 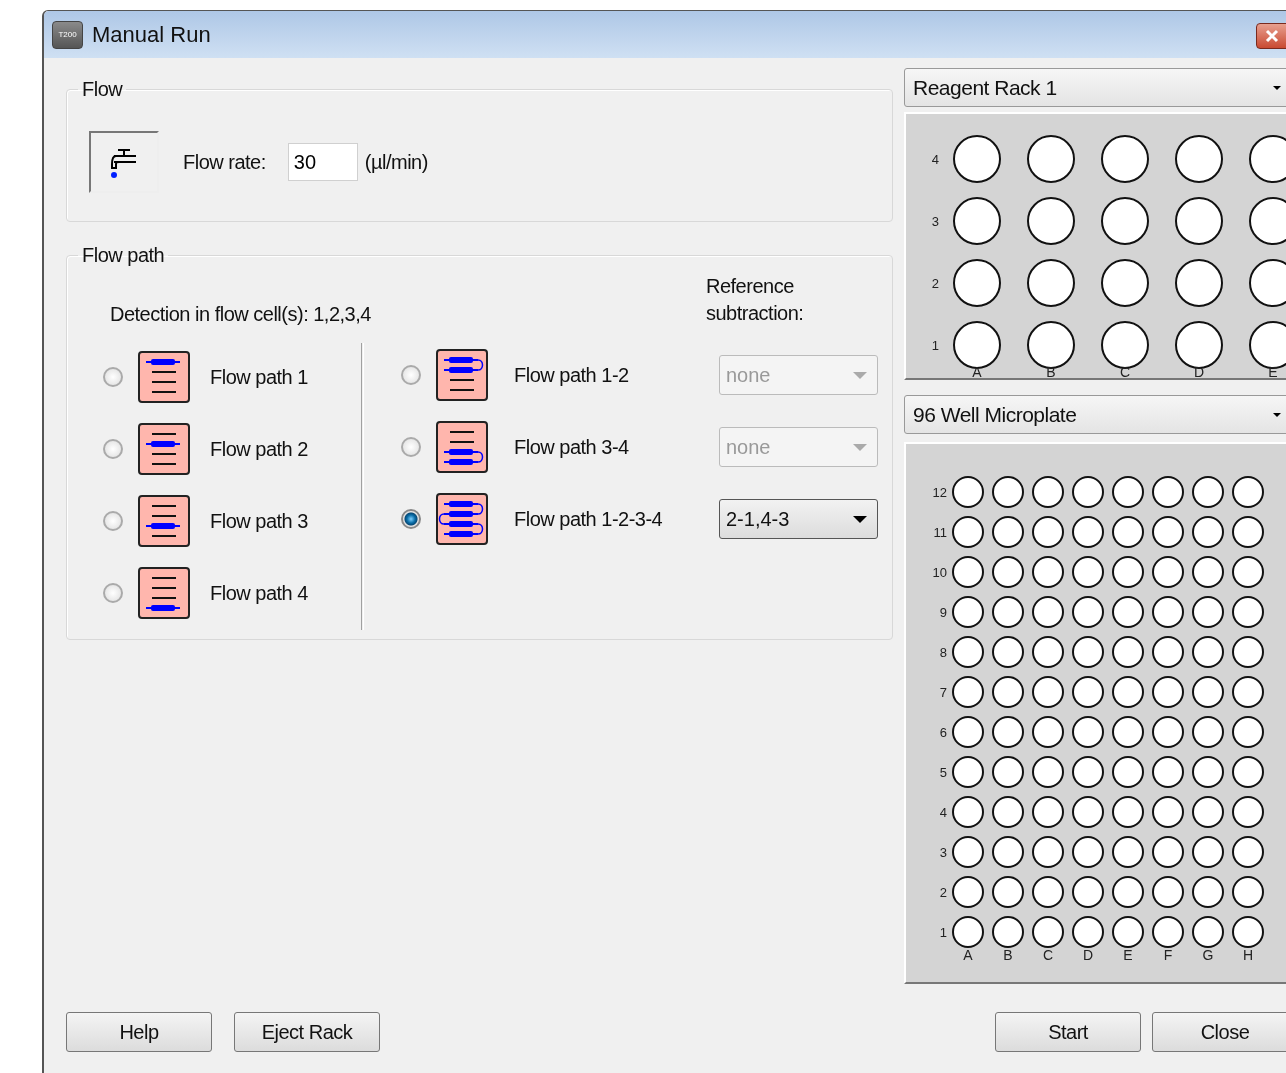 I want to click on dialog-button: Eject Rack, so click(x=307, y=1032).